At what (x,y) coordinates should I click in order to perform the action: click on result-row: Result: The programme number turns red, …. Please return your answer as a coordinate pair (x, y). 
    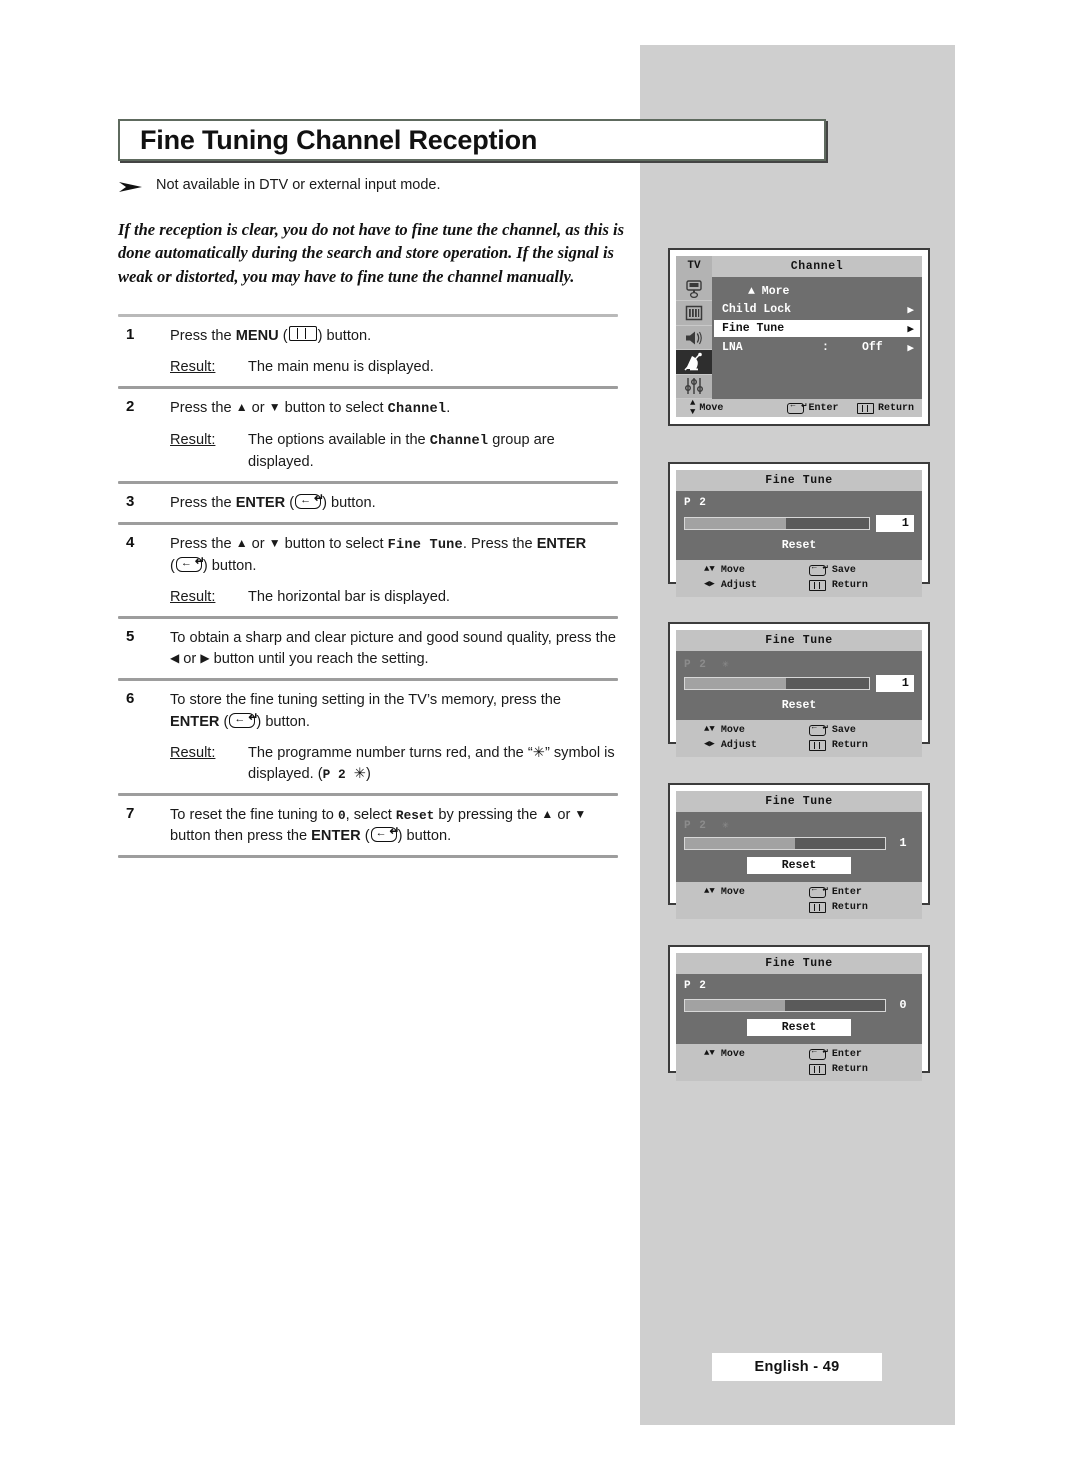
    Looking at the image, I should click on (394, 764).